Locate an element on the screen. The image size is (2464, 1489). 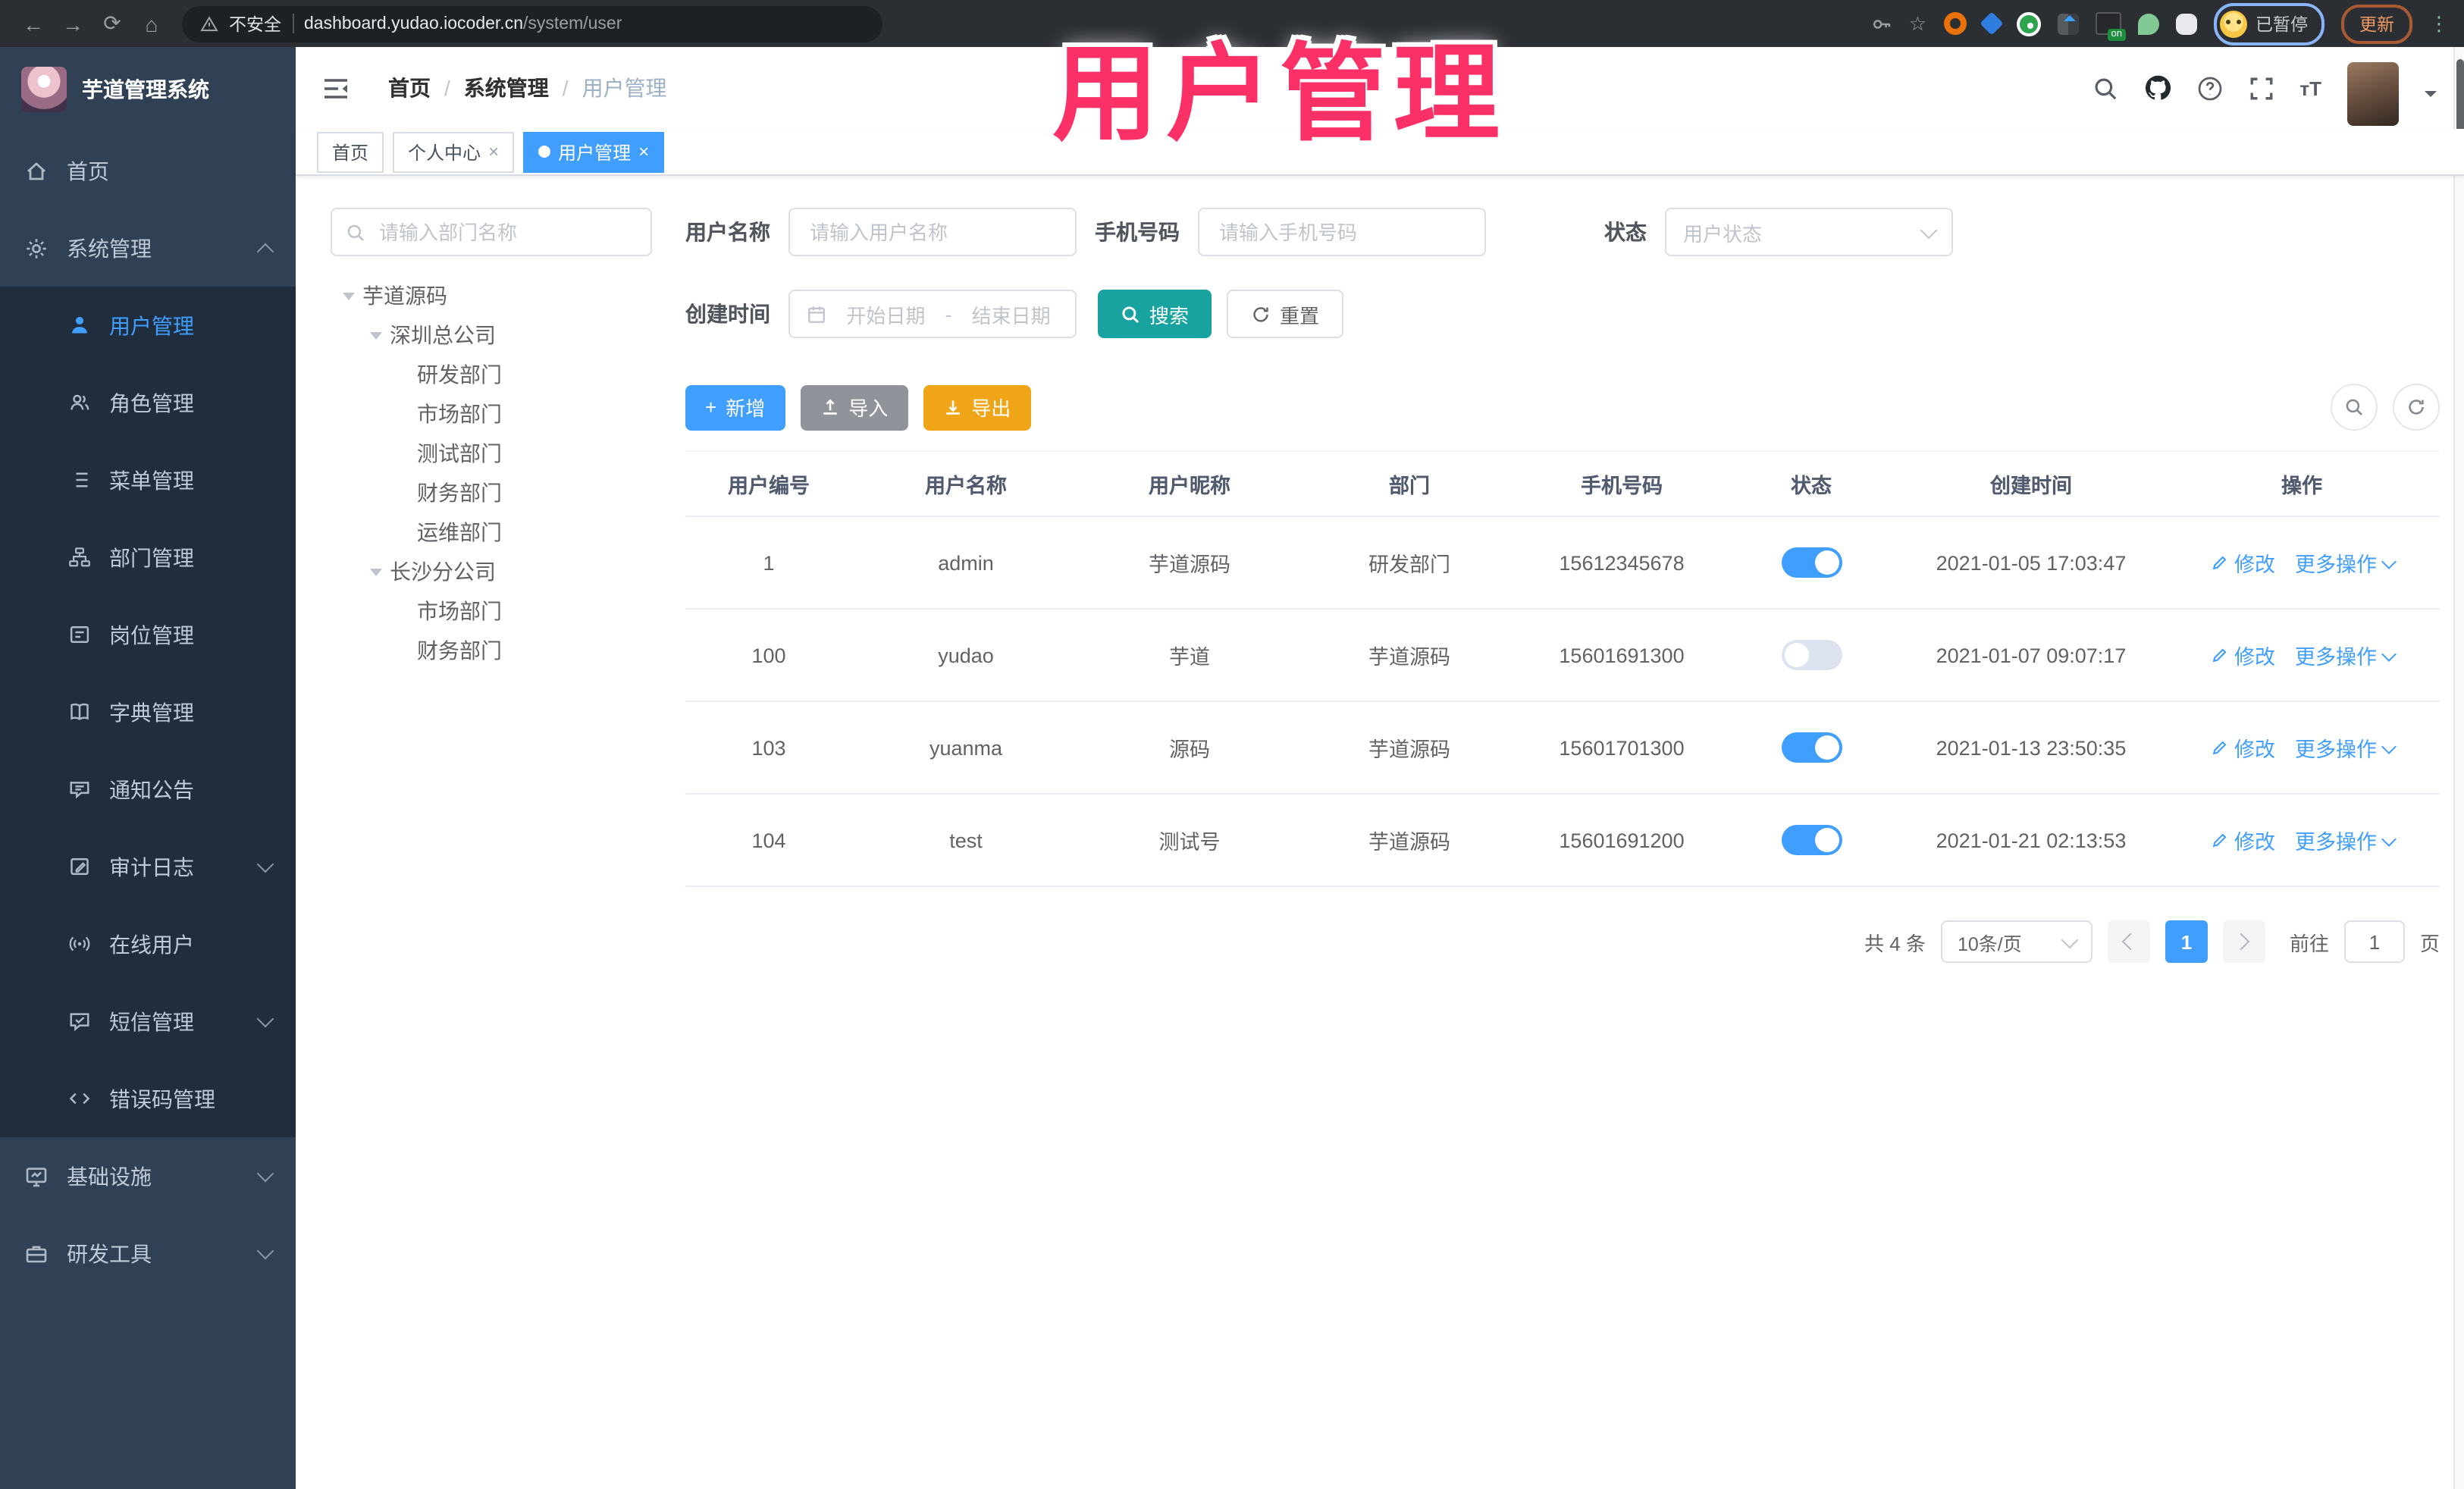
scrollbar is located at coordinates (2458, 768).